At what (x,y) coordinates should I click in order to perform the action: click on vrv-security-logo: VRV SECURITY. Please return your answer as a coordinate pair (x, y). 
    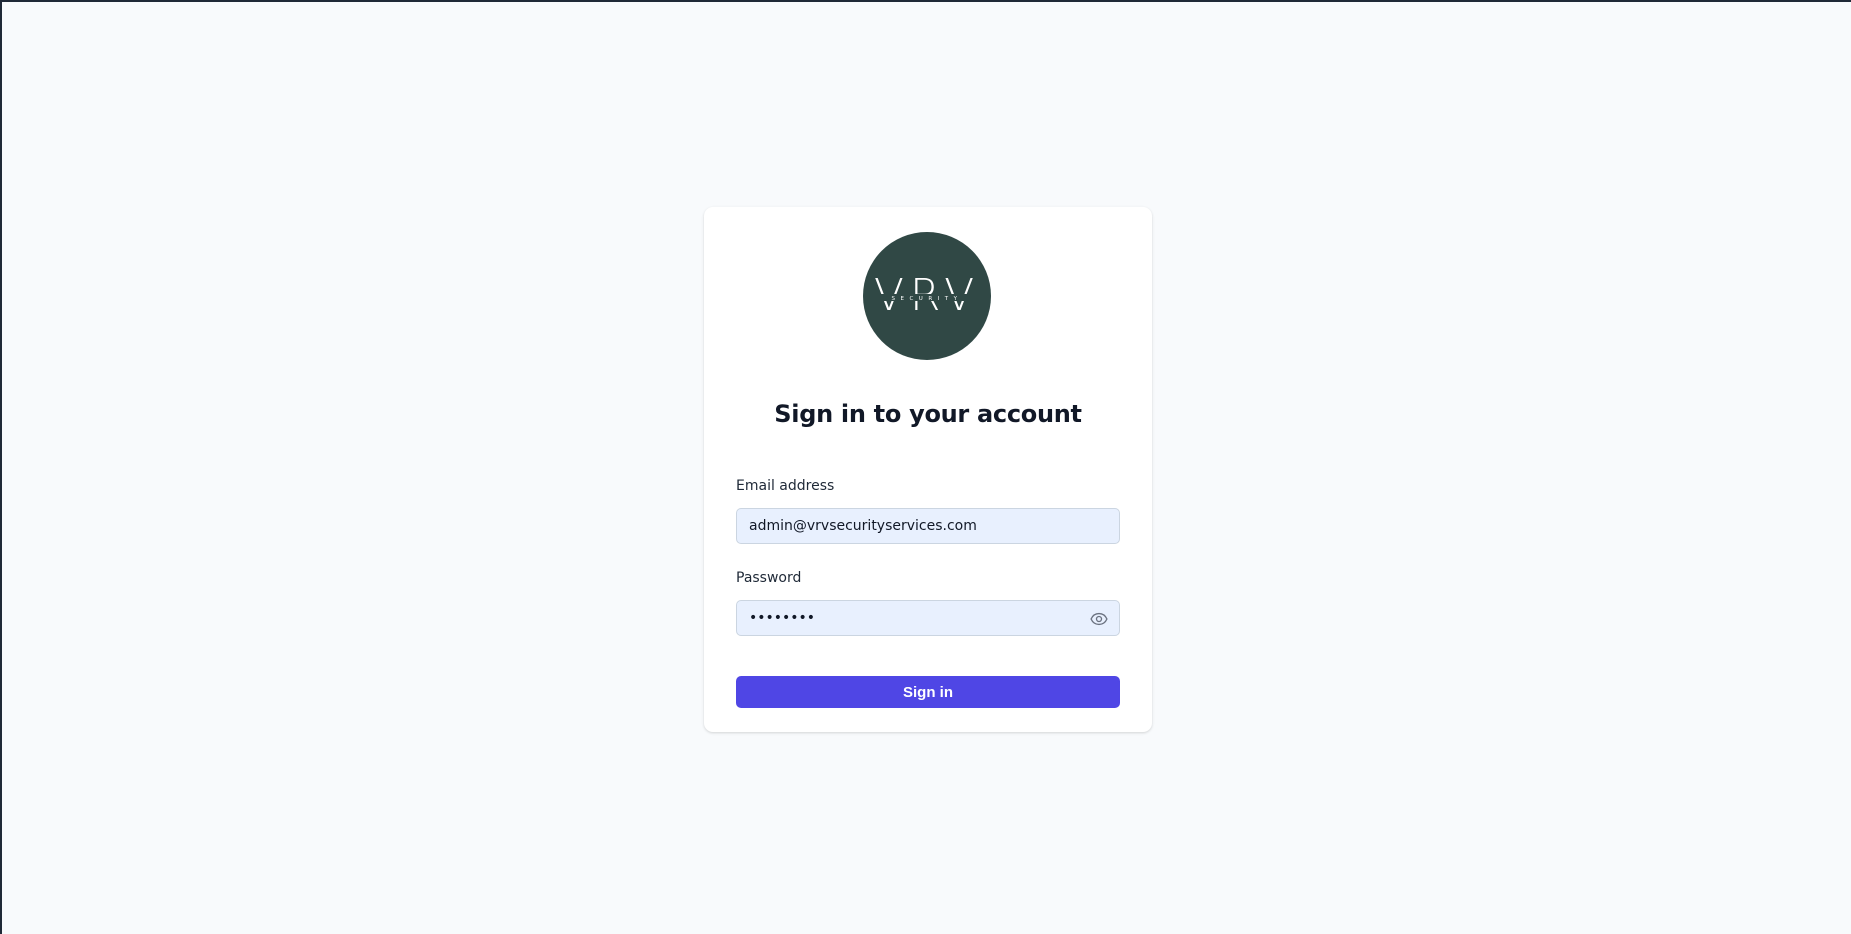
    Looking at the image, I should click on (927, 296).